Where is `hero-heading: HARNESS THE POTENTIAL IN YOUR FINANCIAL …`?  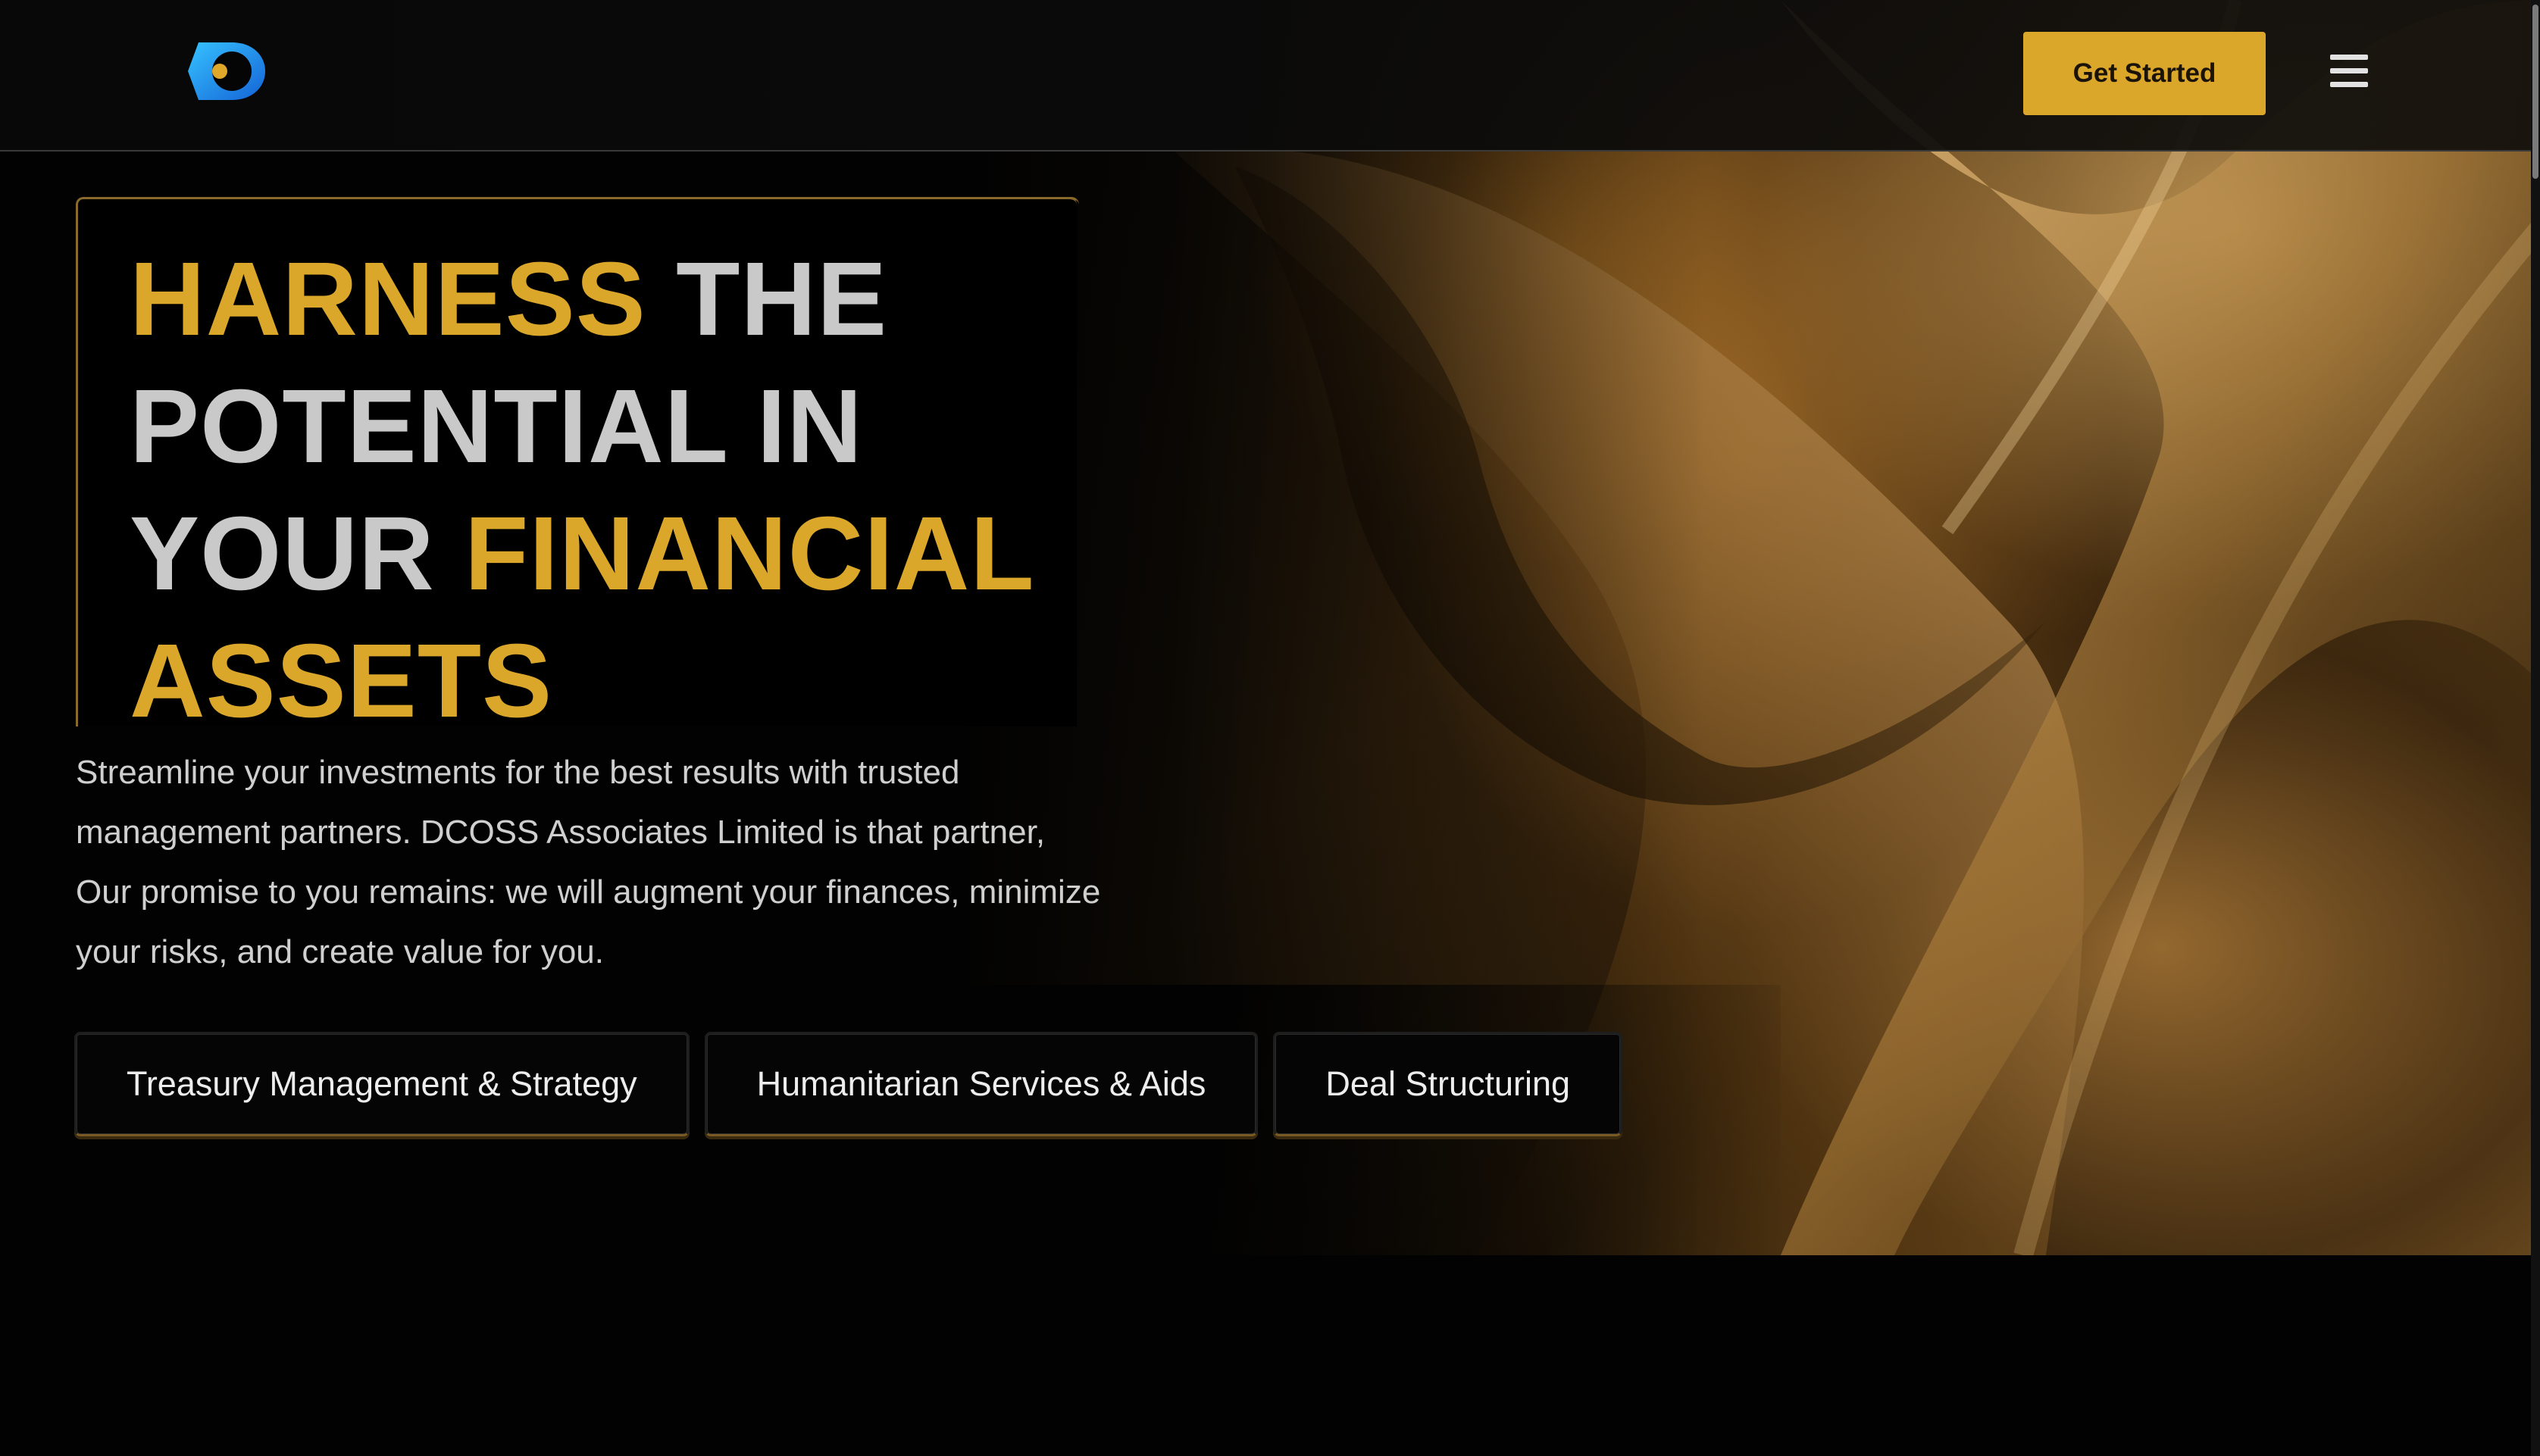 hero-heading: HARNESS THE POTENTIAL IN YOUR FINANCIAL … is located at coordinates (596, 490).